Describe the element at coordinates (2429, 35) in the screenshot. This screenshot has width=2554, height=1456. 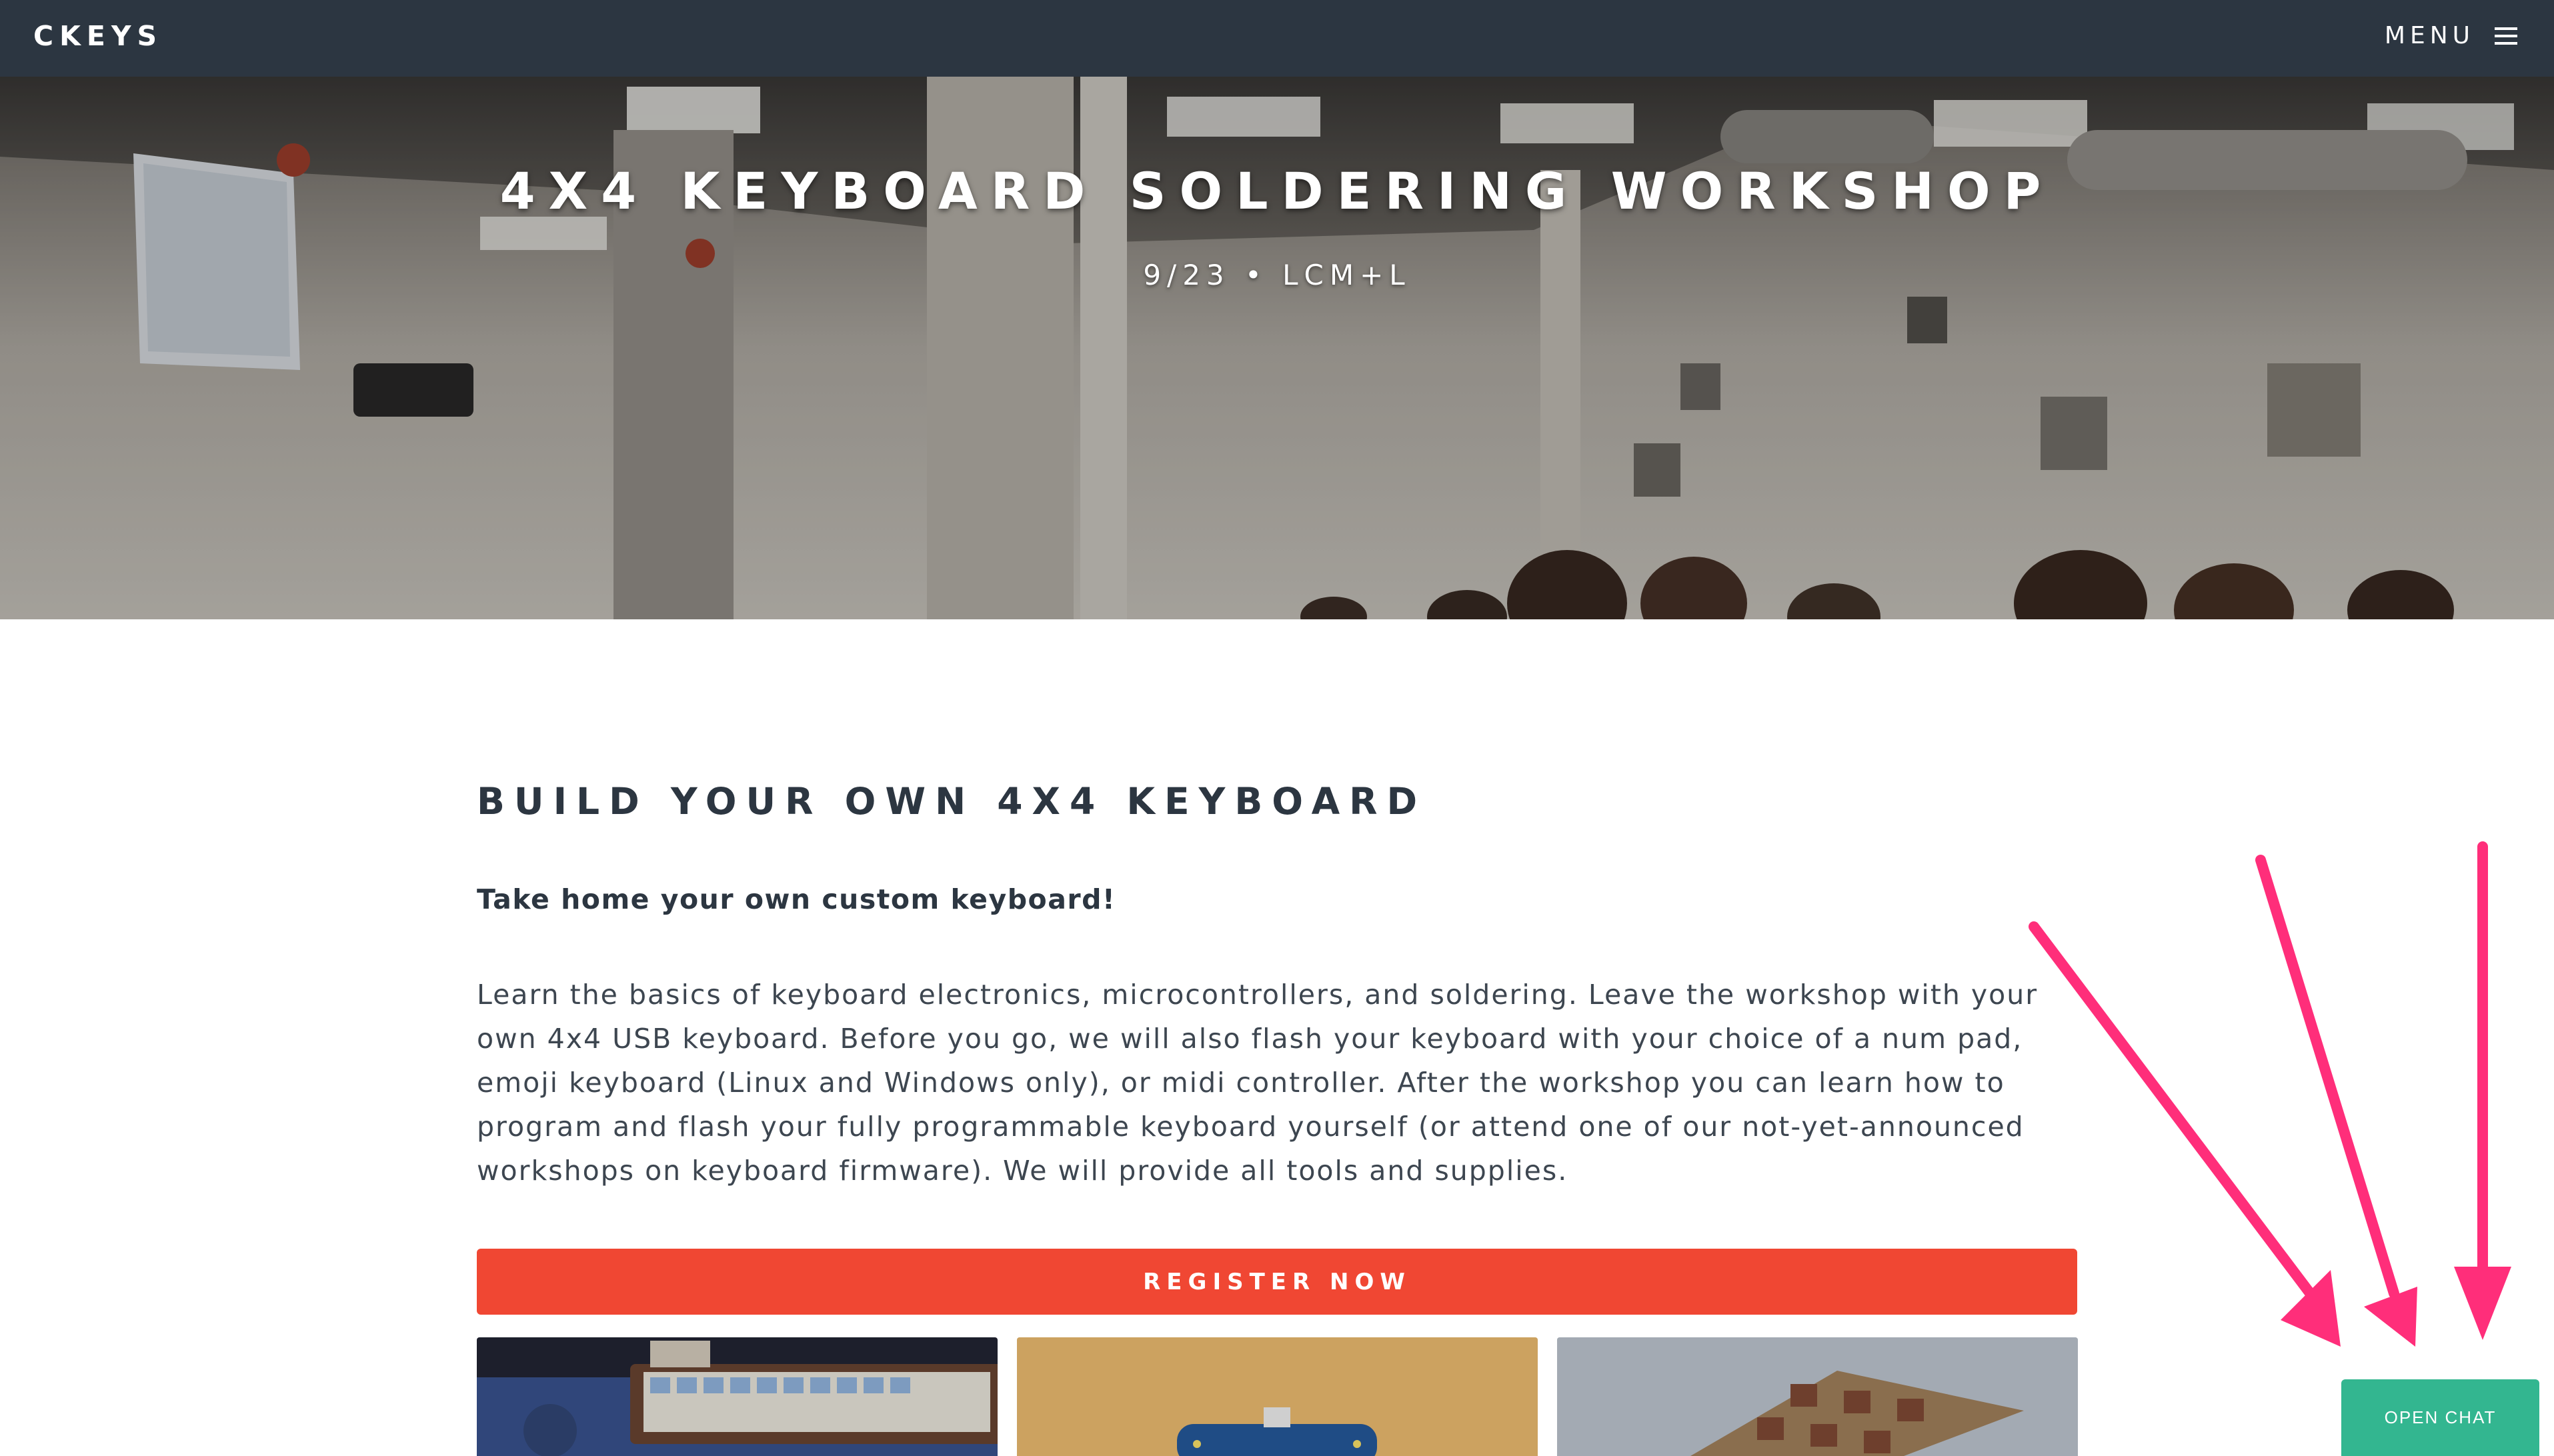
I see `menu-label: MENU` at that location.